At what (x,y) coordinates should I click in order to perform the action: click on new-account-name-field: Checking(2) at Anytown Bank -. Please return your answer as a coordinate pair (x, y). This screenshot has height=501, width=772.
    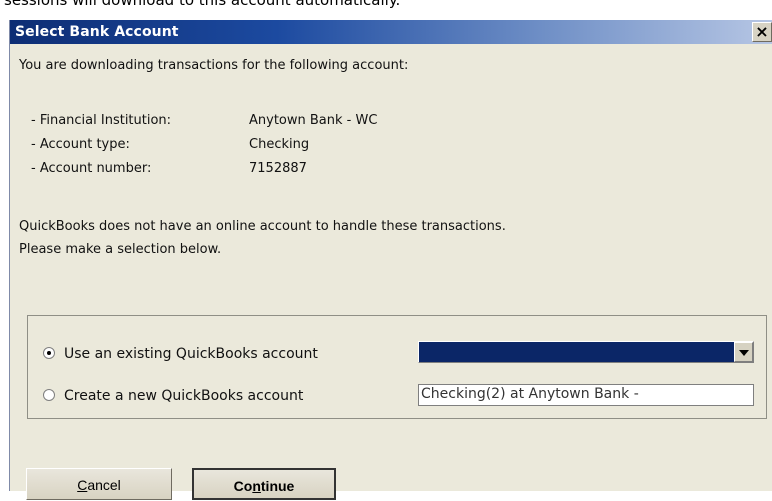
    Looking at the image, I should click on (586, 395).